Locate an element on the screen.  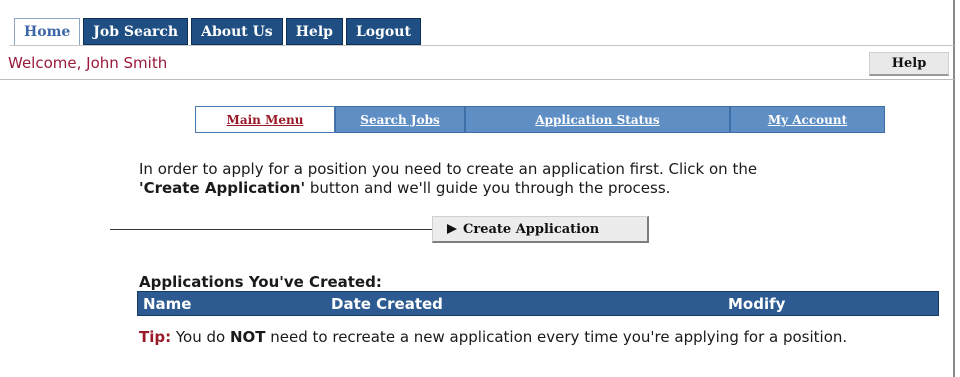
tab-about-us: About Us is located at coordinates (237, 31).